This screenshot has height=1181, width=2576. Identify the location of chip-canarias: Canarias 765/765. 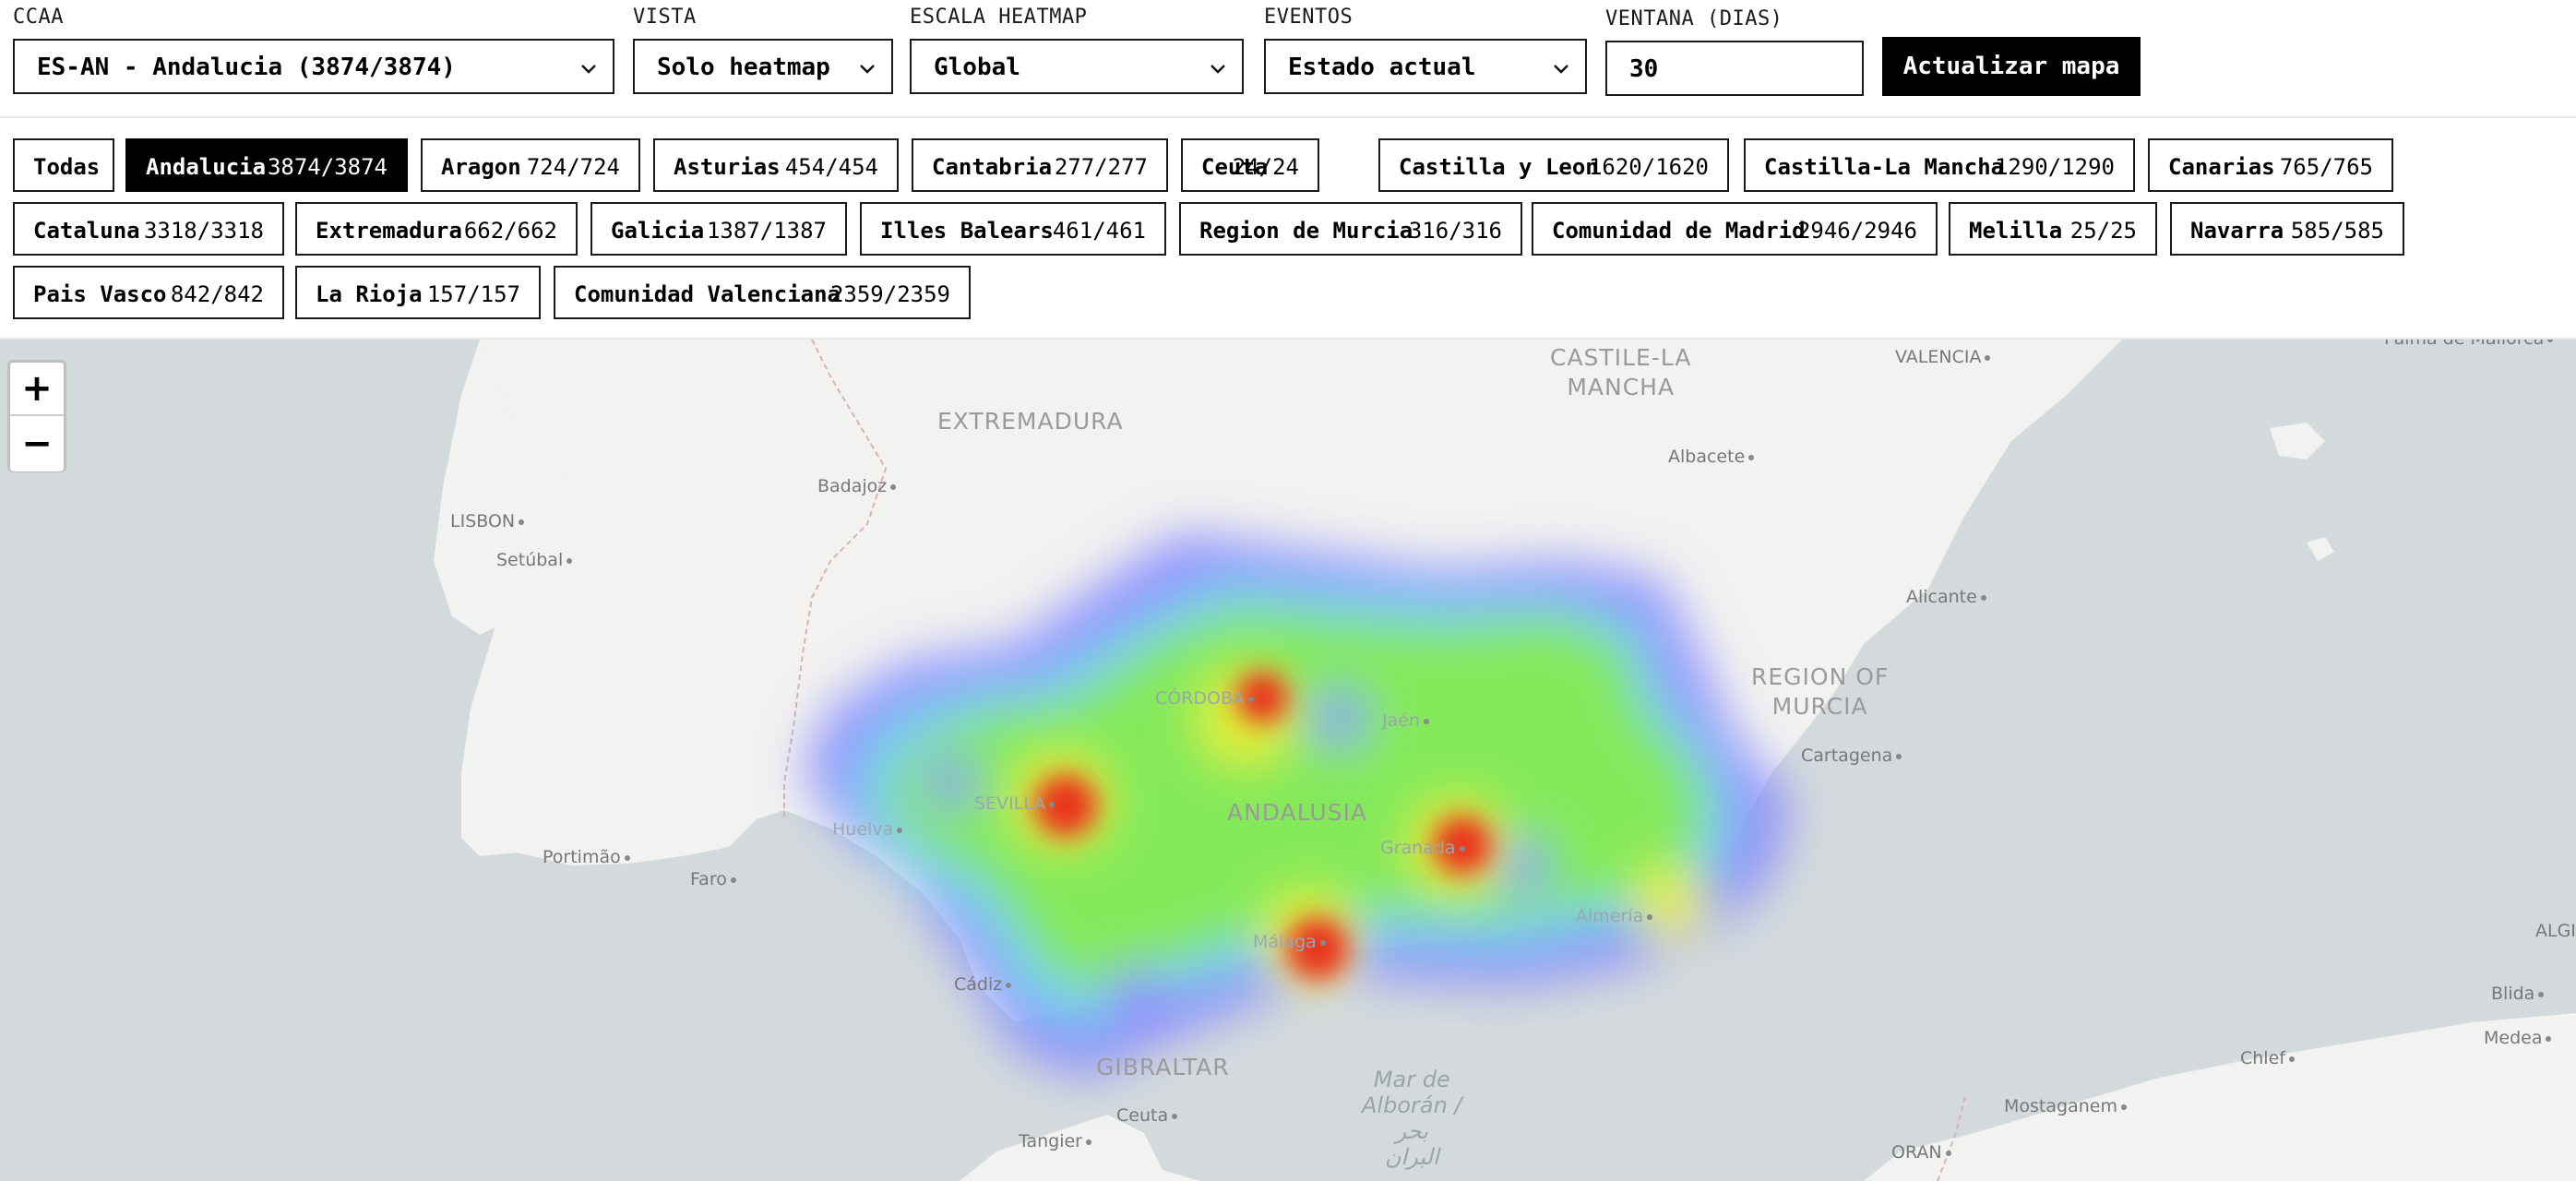
(2270, 165).